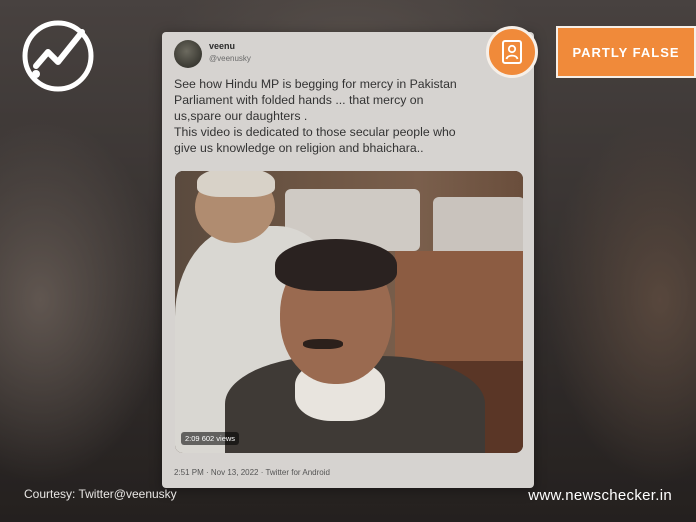 The image size is (696, 522). Describe the element at coordinates (241, 116) in the screenshot. I see `tweet-text-line: us,spare our daughters .` at that location.